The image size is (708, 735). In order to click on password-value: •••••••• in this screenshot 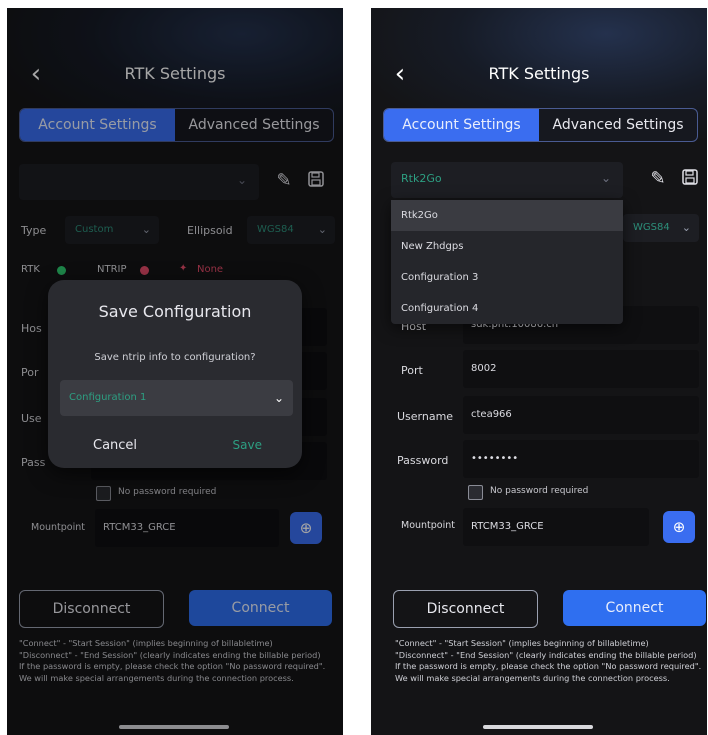, I will do `click(495, 458)`.